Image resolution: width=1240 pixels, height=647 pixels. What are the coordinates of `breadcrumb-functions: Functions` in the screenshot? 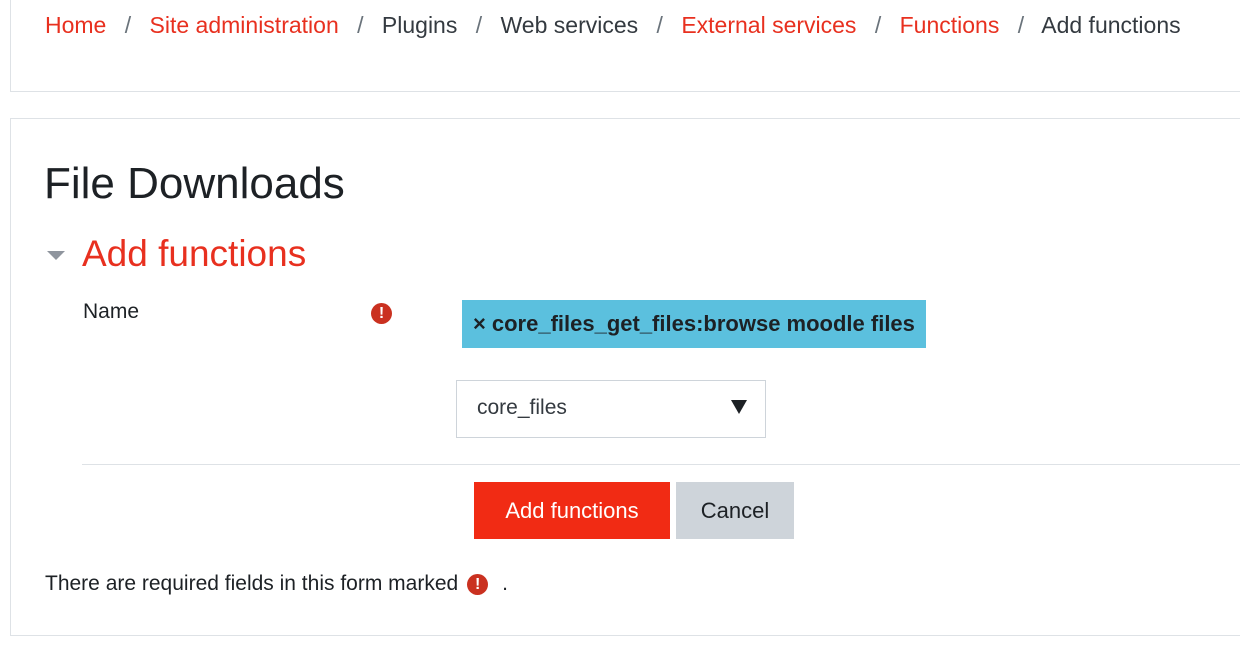 It's located at (950, 25).